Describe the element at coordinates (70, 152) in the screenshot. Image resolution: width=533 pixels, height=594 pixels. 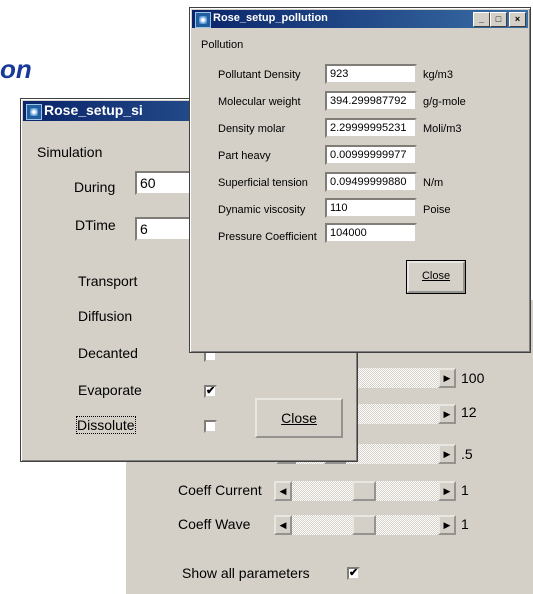
I see `simulation-group-label: Simulation` at that location.